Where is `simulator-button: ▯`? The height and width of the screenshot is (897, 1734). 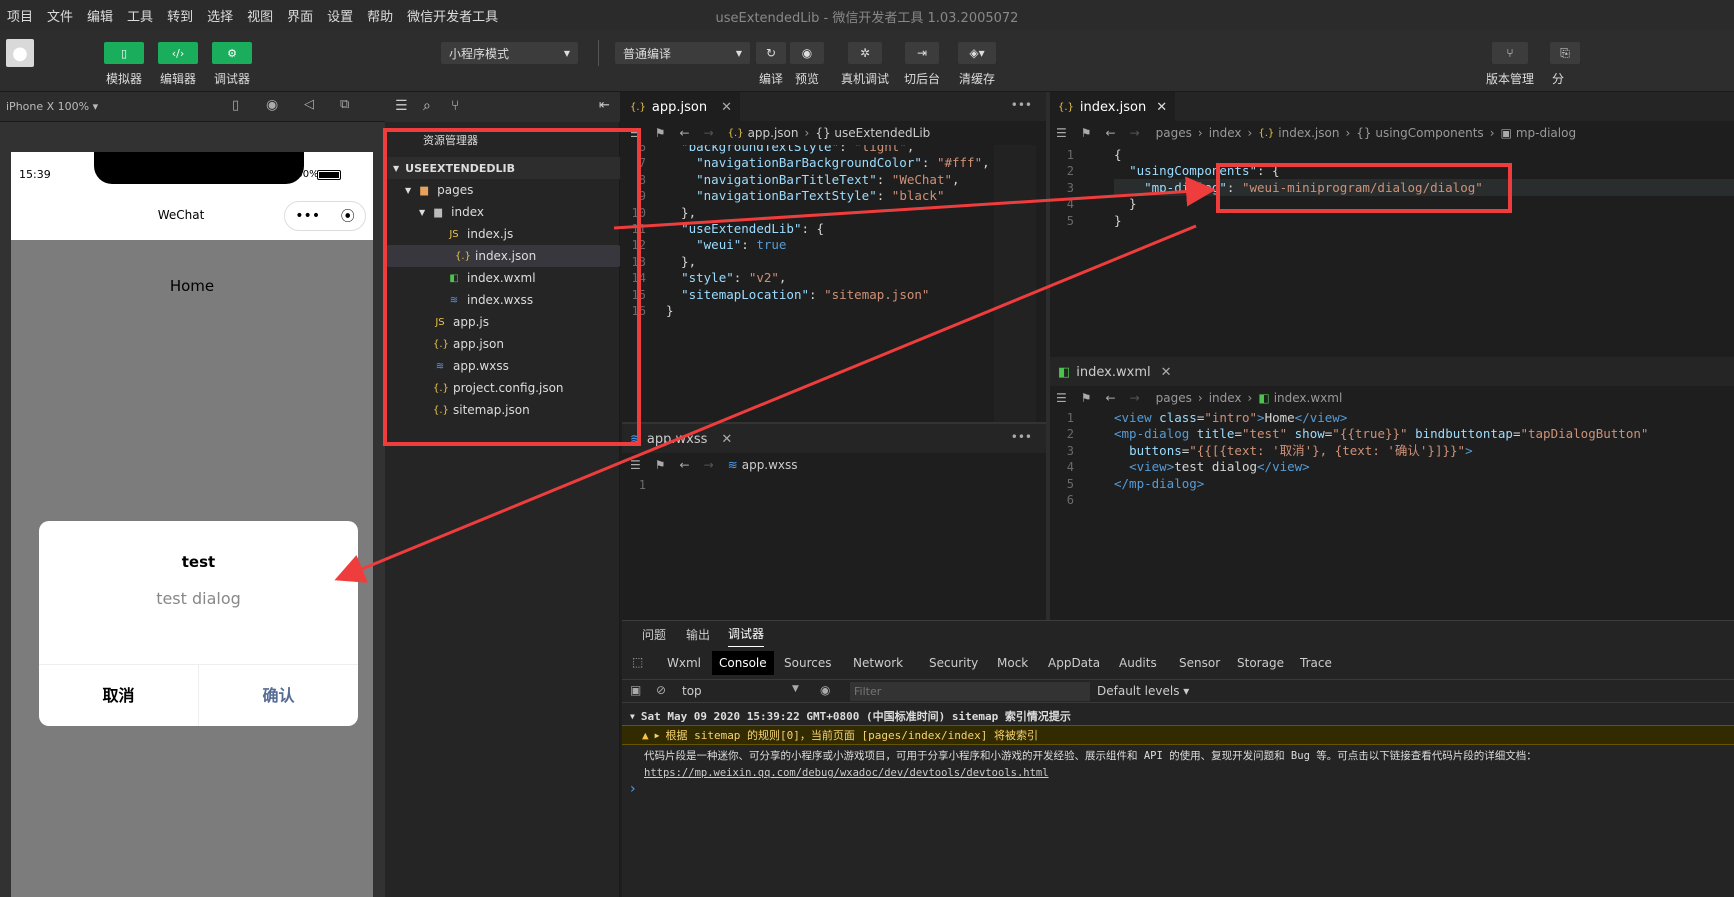
simulator-button: ▯ is located at coordinates (124, 53).